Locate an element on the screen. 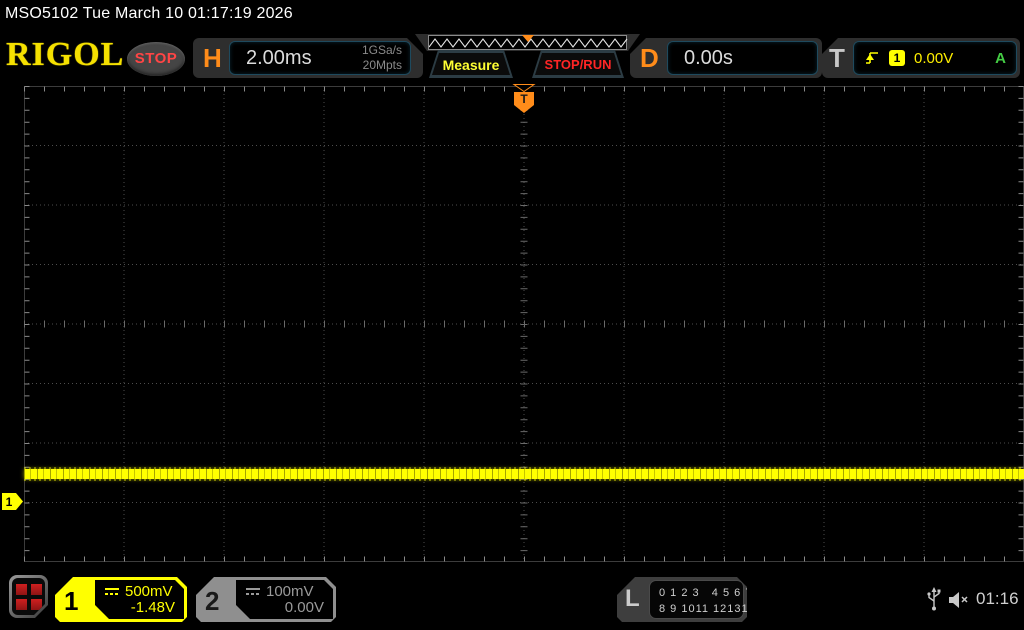  ch1-waveform-trace is located at coordinates (524, 474).